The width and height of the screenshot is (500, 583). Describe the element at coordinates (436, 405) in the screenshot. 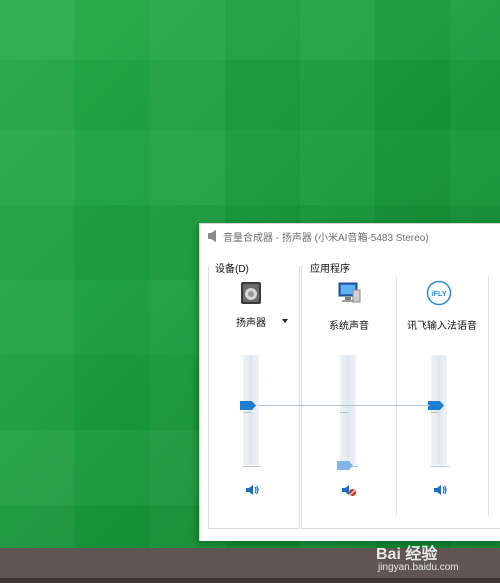

I see `ifly-volume-slider-thumb` at that location.